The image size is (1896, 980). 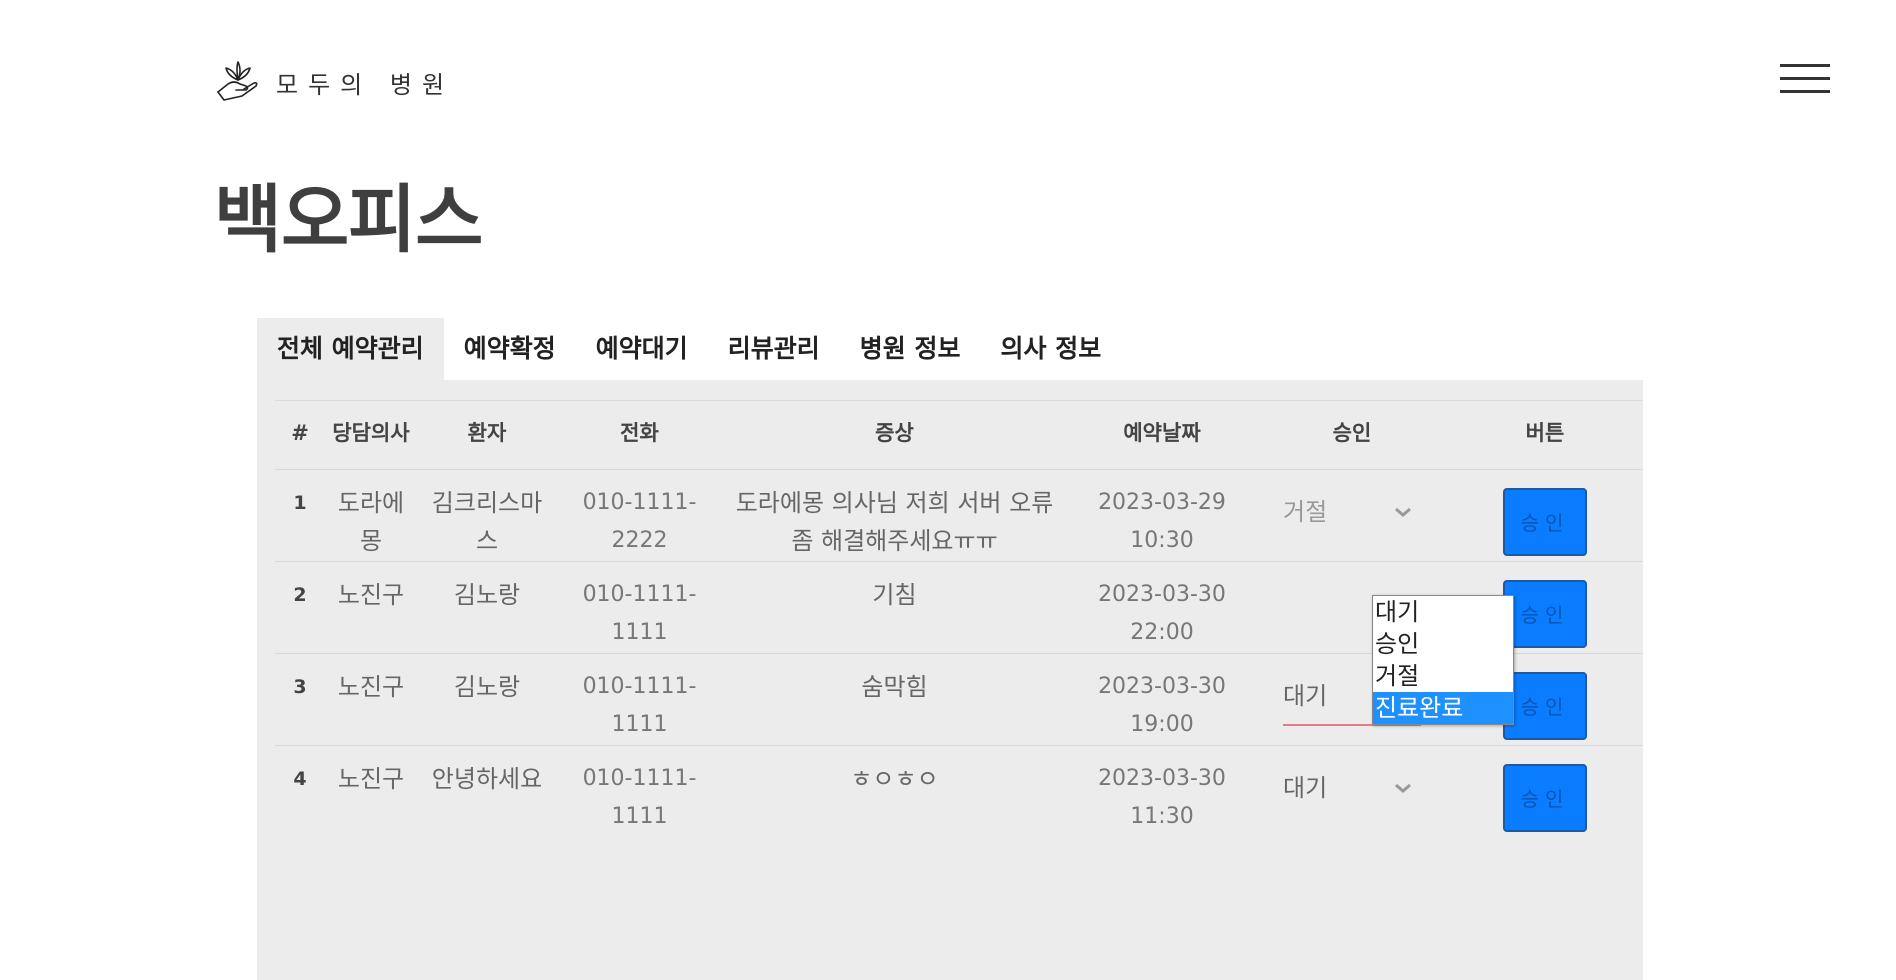 I want to click on date-cell: 2023-03-30 22:00, so click(x=1162, y=607).